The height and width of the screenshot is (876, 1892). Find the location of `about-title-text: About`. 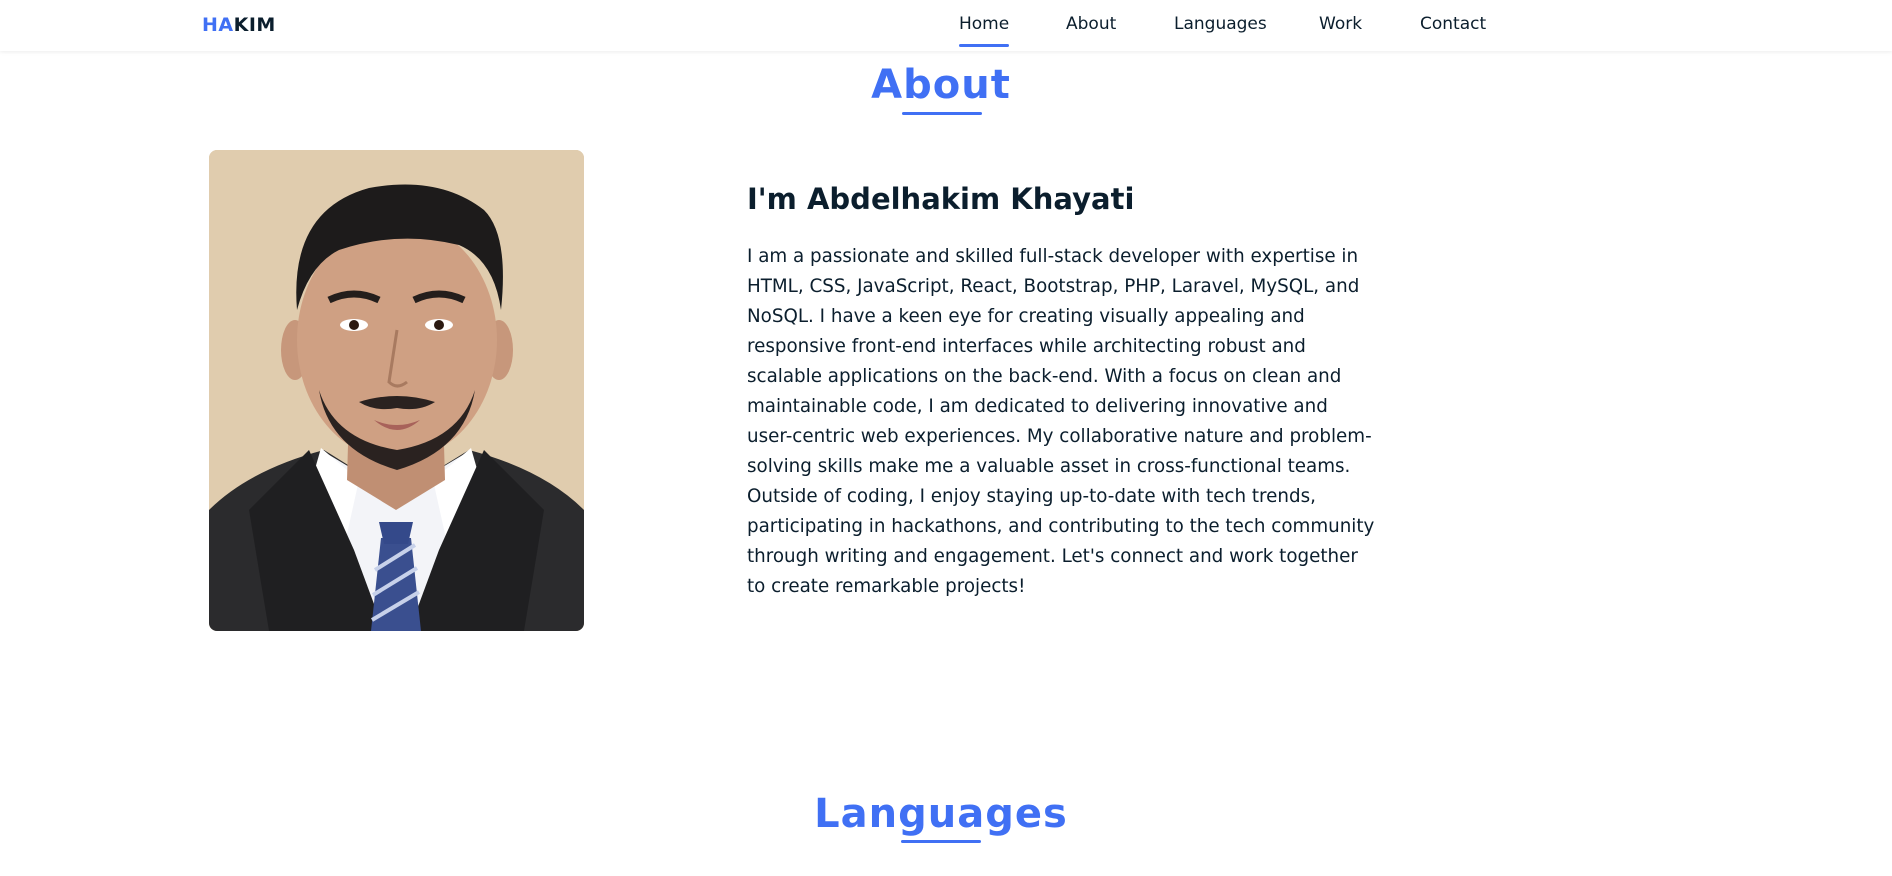

about-title-text: About is located at coordinates (941, 85).